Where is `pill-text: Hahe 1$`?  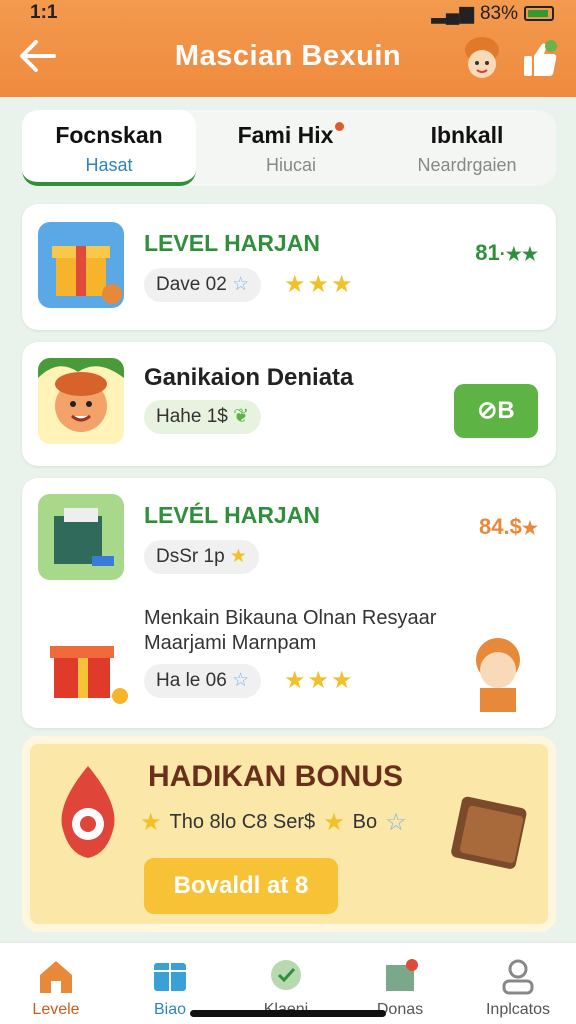
pill-text: Hahe 1$ is located at coordinates (192, 416).